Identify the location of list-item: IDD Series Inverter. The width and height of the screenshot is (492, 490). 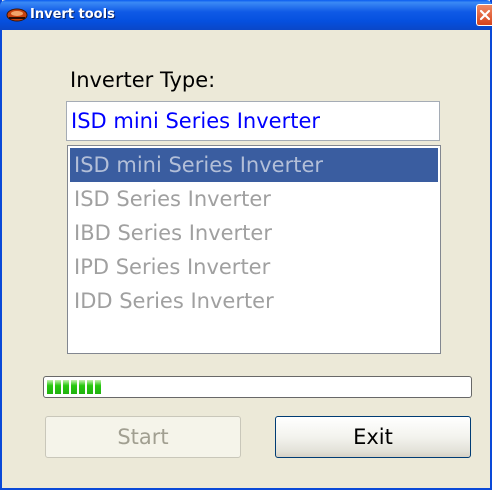
(254, 301).